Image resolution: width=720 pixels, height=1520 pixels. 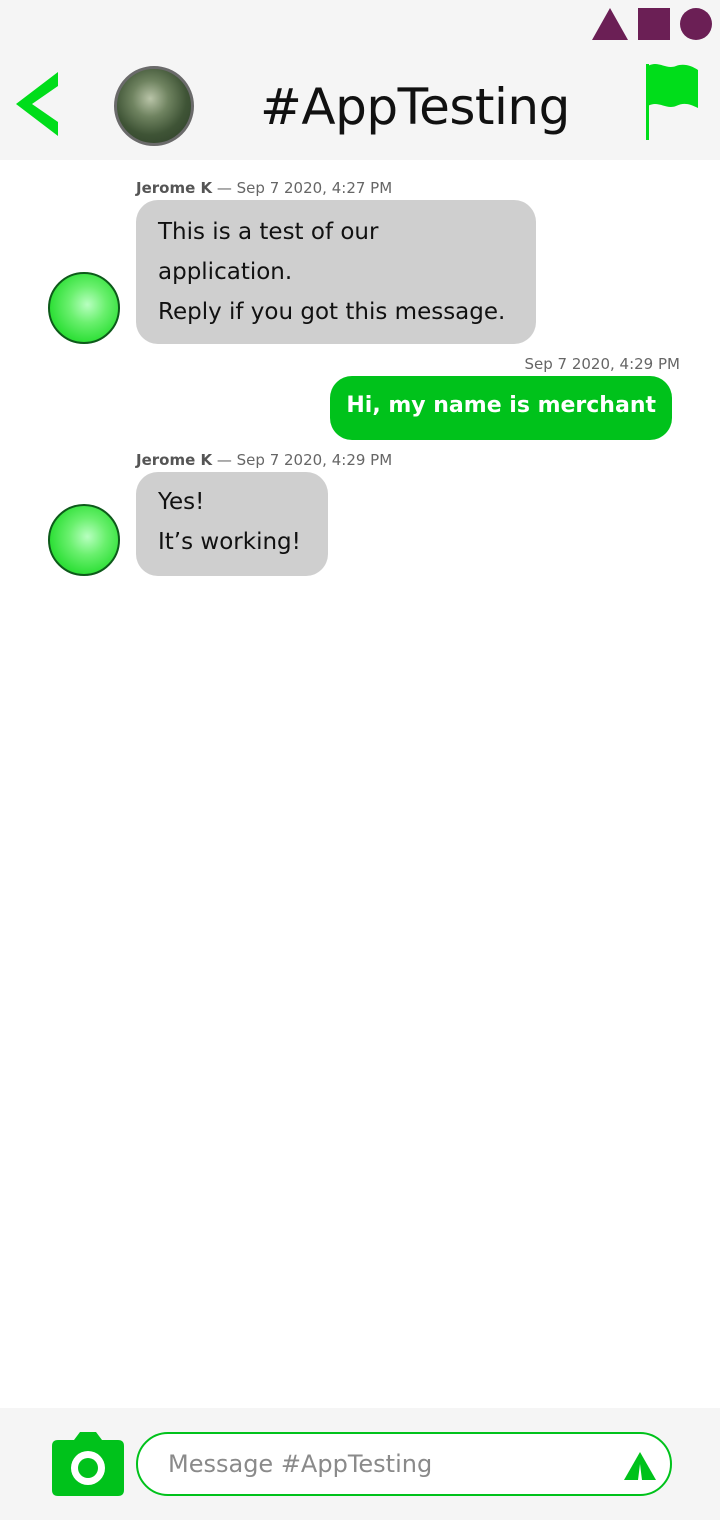 I want to click on message-line: It’s working!, so click(x=229, y=542).